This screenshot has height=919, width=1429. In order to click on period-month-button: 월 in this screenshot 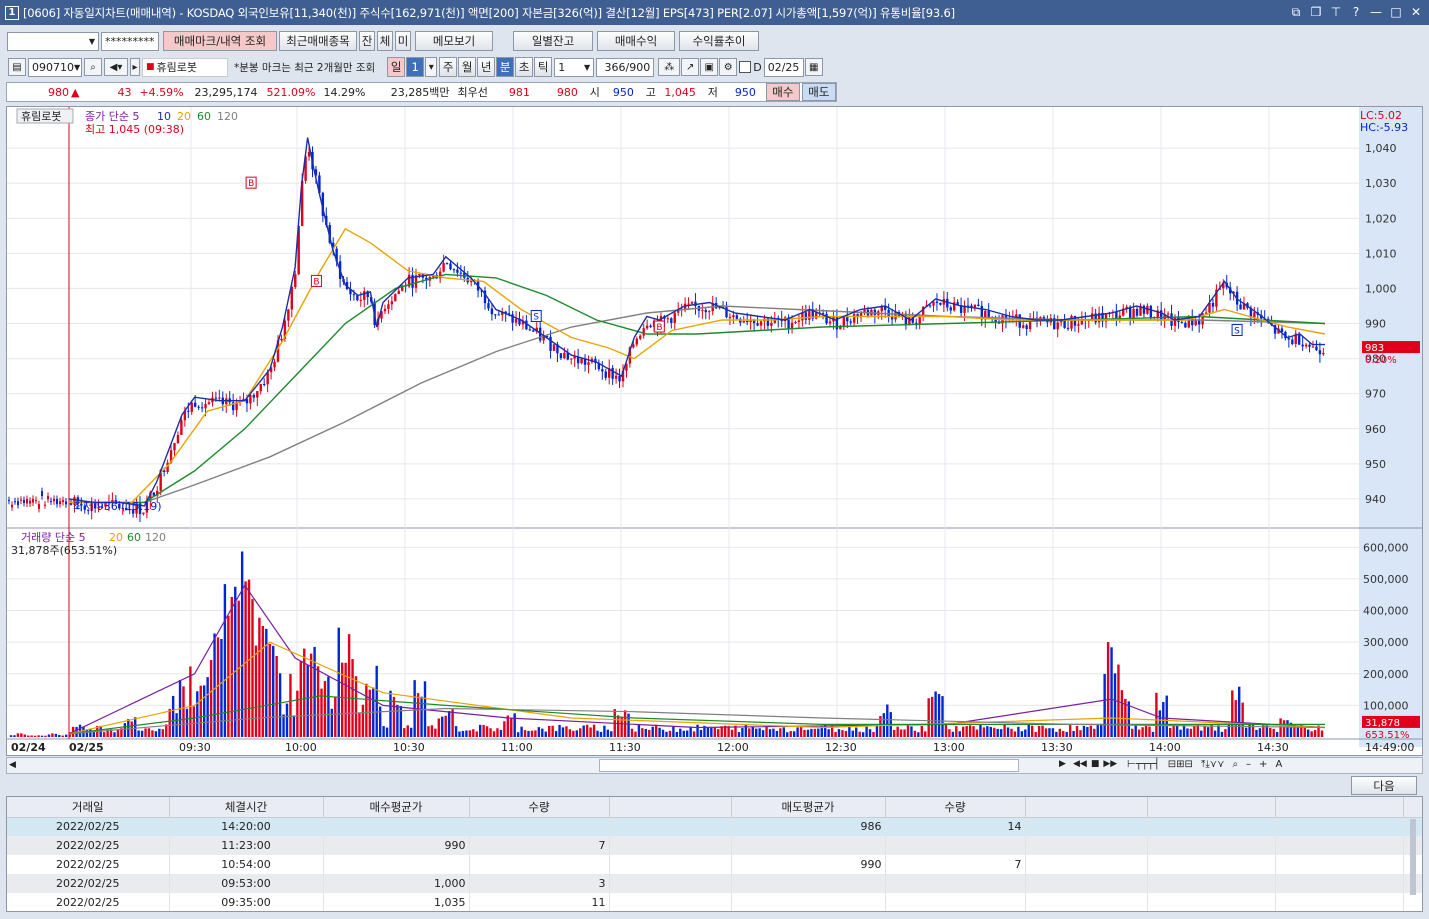, I will do `click(467, 67)`.